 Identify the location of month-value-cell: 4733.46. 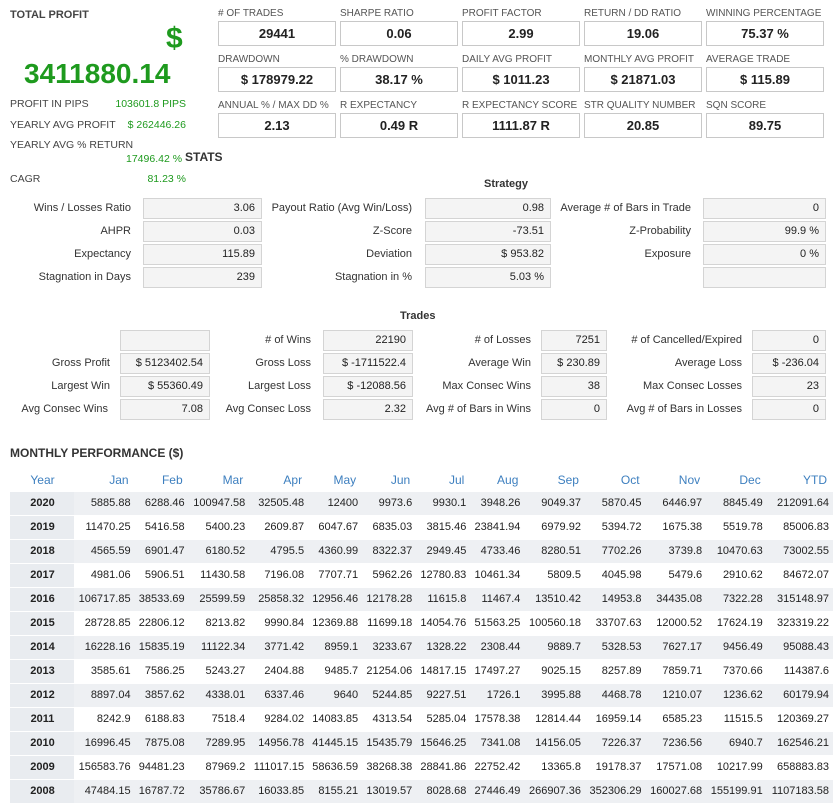
(497, 550).